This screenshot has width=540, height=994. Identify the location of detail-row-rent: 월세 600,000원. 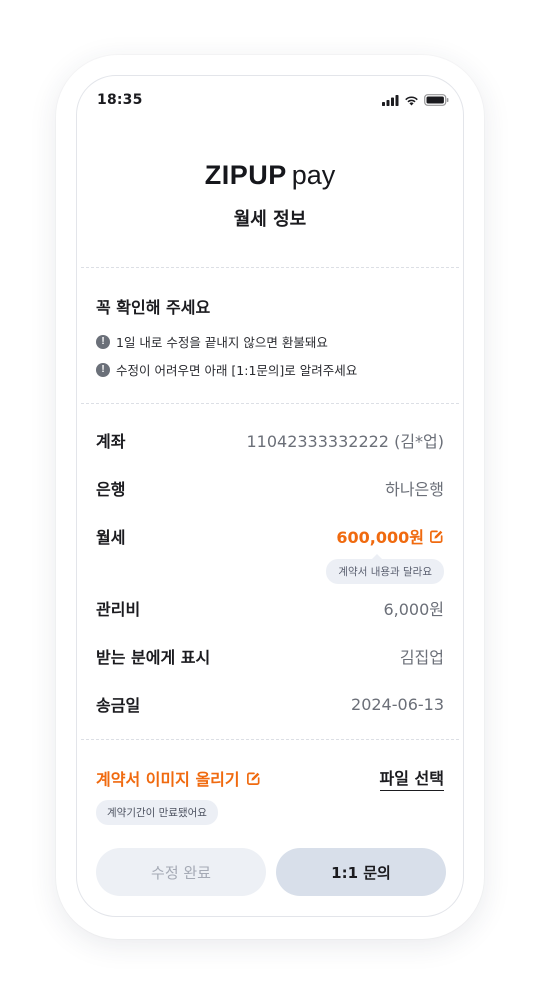
(270, 536).